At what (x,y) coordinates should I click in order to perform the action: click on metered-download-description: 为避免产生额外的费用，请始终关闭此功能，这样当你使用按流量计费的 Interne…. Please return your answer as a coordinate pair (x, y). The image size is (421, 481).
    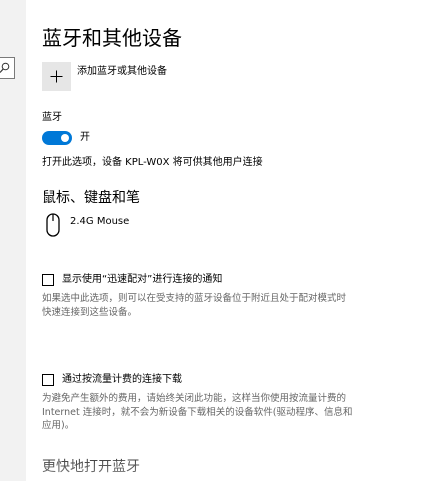
    Looking at the image, I should click on (197, 412).